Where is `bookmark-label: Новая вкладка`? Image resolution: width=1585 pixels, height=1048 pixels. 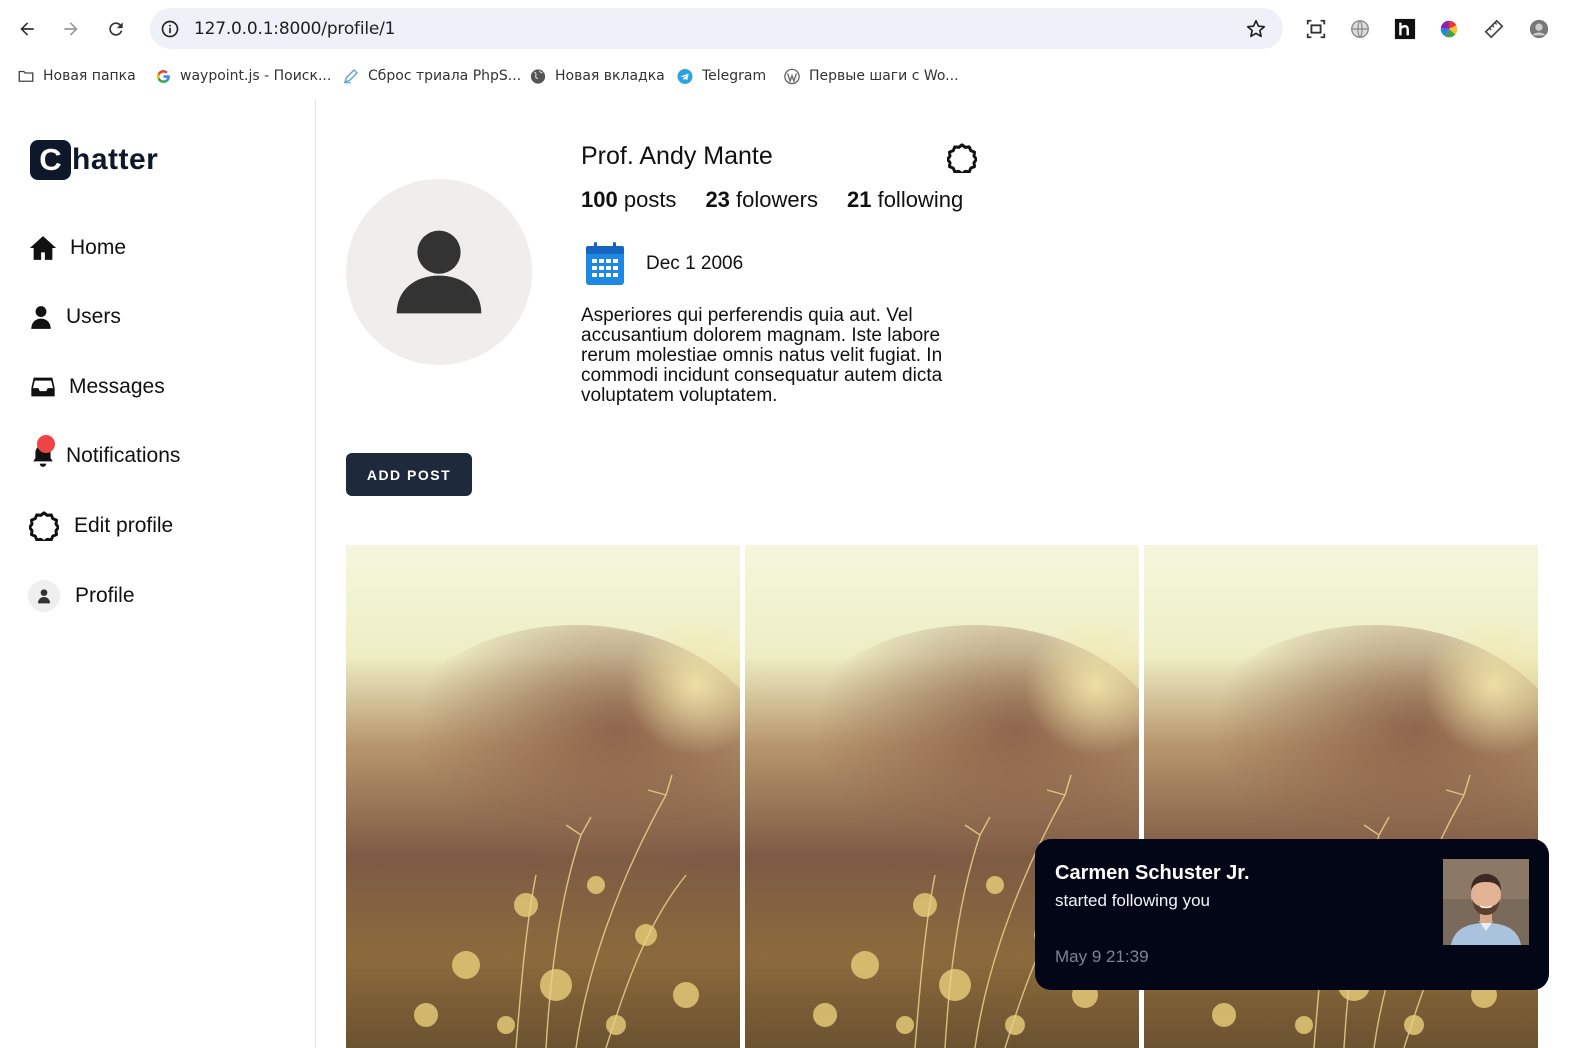
bookmark-label: Новая вкладка is located at coordinates (610, 76).